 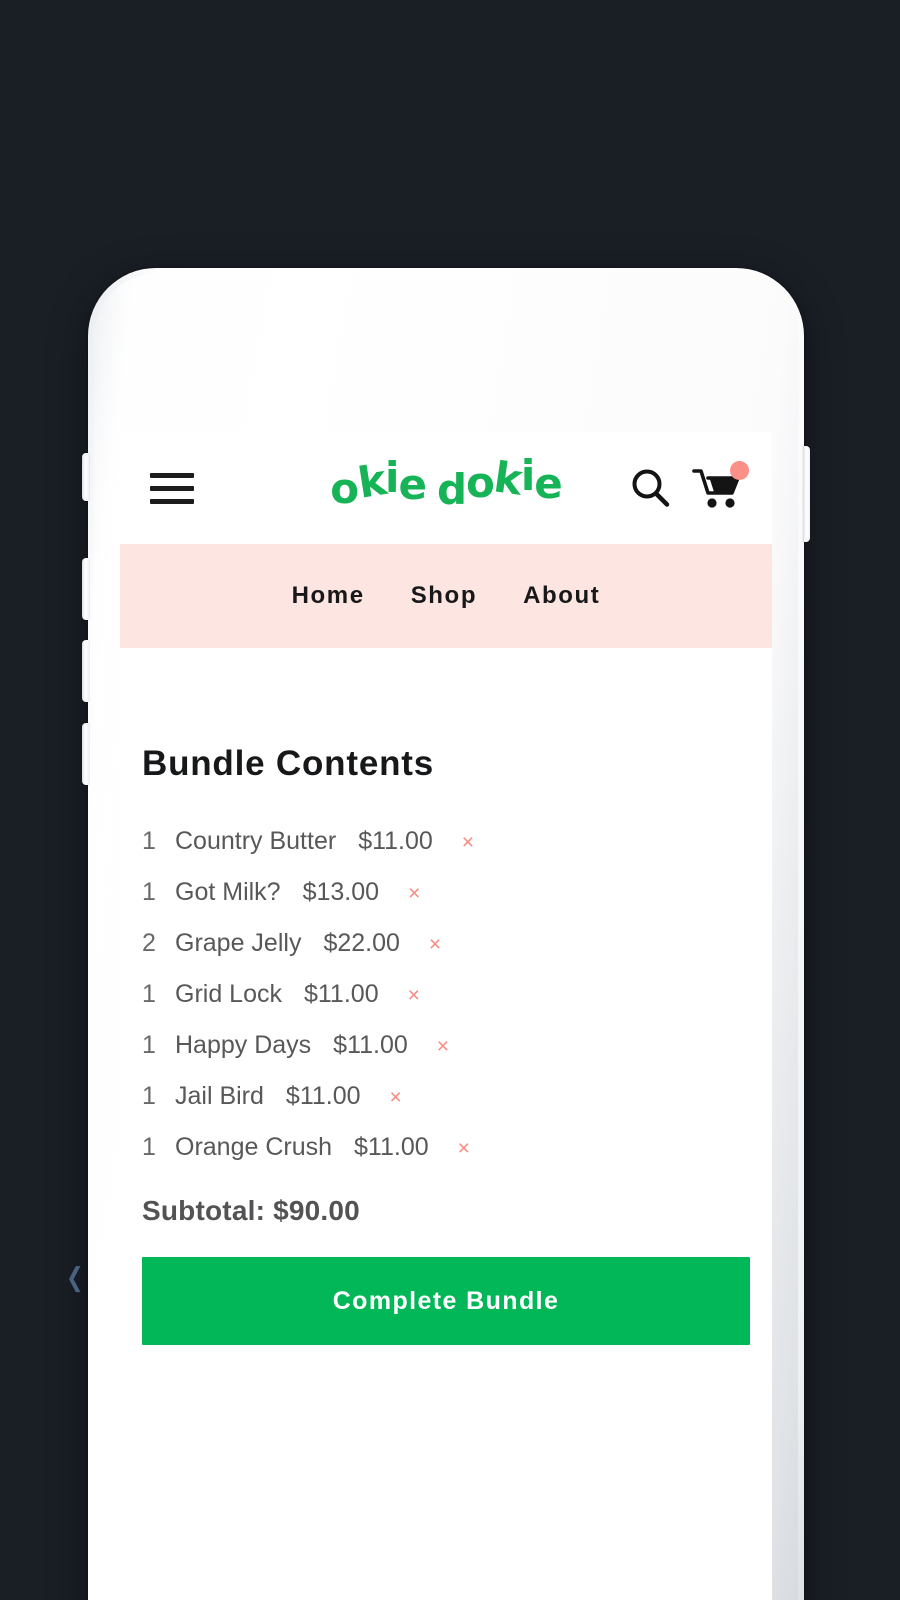 I want to click on item-name: Got Milk?, so click(x=228, y=892).